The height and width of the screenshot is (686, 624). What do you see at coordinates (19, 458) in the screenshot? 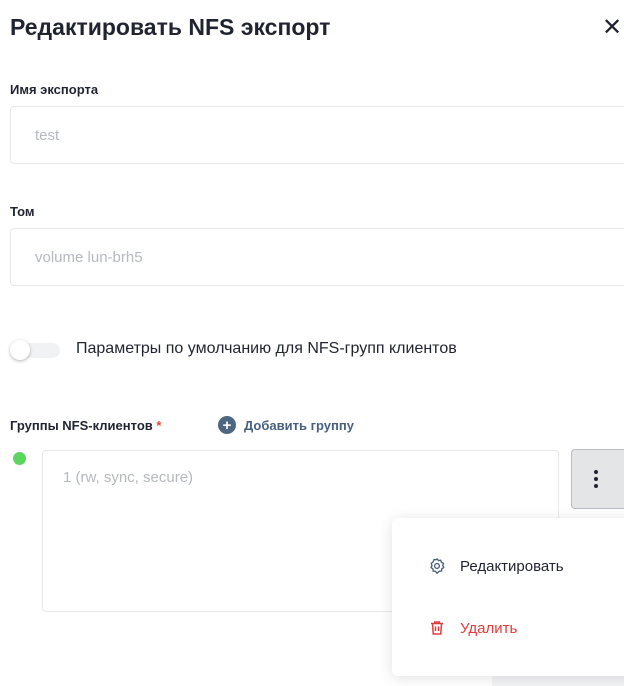
I see `group-status-dot` at bounding box center [19, 458].